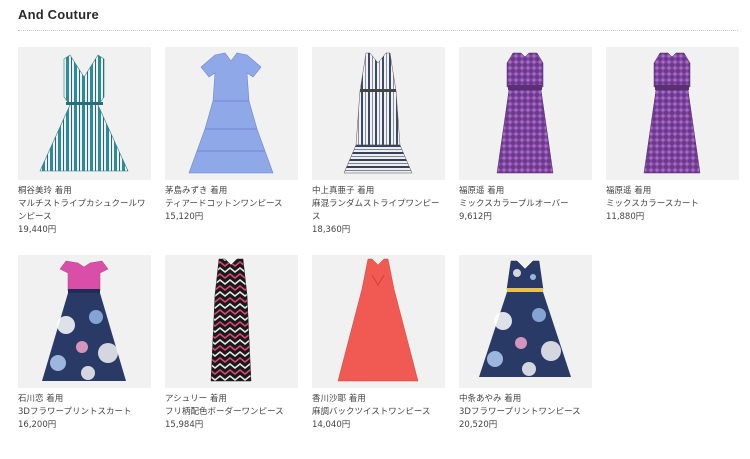 The height and width of the screenshot is (459, 750). I want to click on product-price: 11,880円, so click(625, 217).